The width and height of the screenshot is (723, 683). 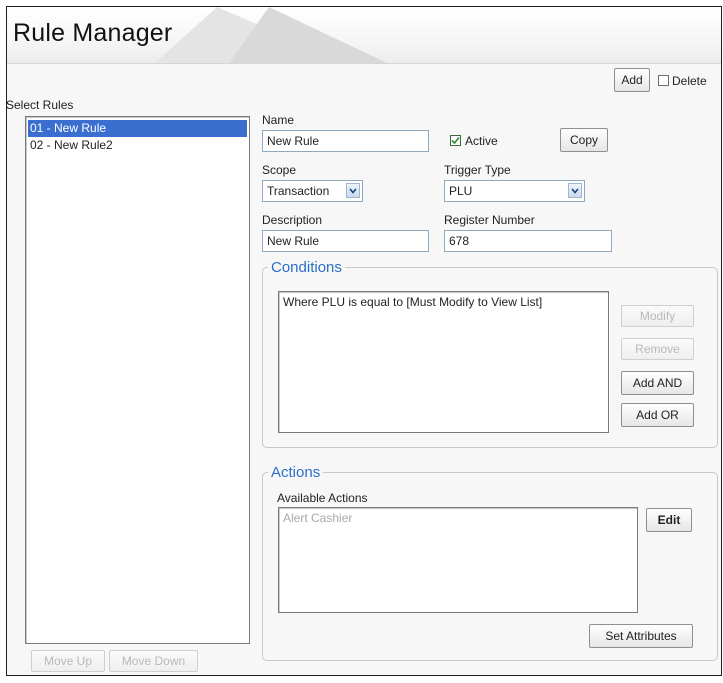 What do you see at coordinates (279, 170) in the screenshot?
I see `scope-label: Scope` at bounding box center [279, 170].